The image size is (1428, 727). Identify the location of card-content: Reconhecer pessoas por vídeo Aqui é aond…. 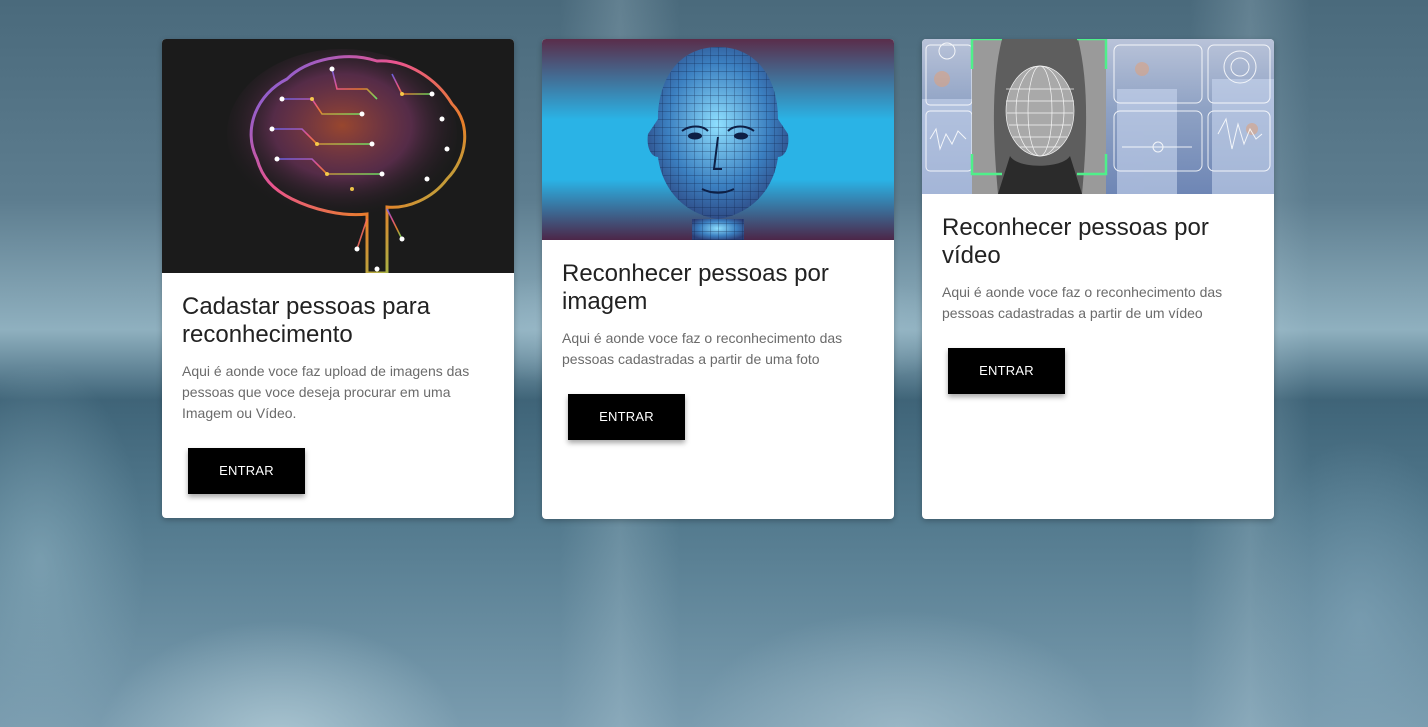
(1098, 294).